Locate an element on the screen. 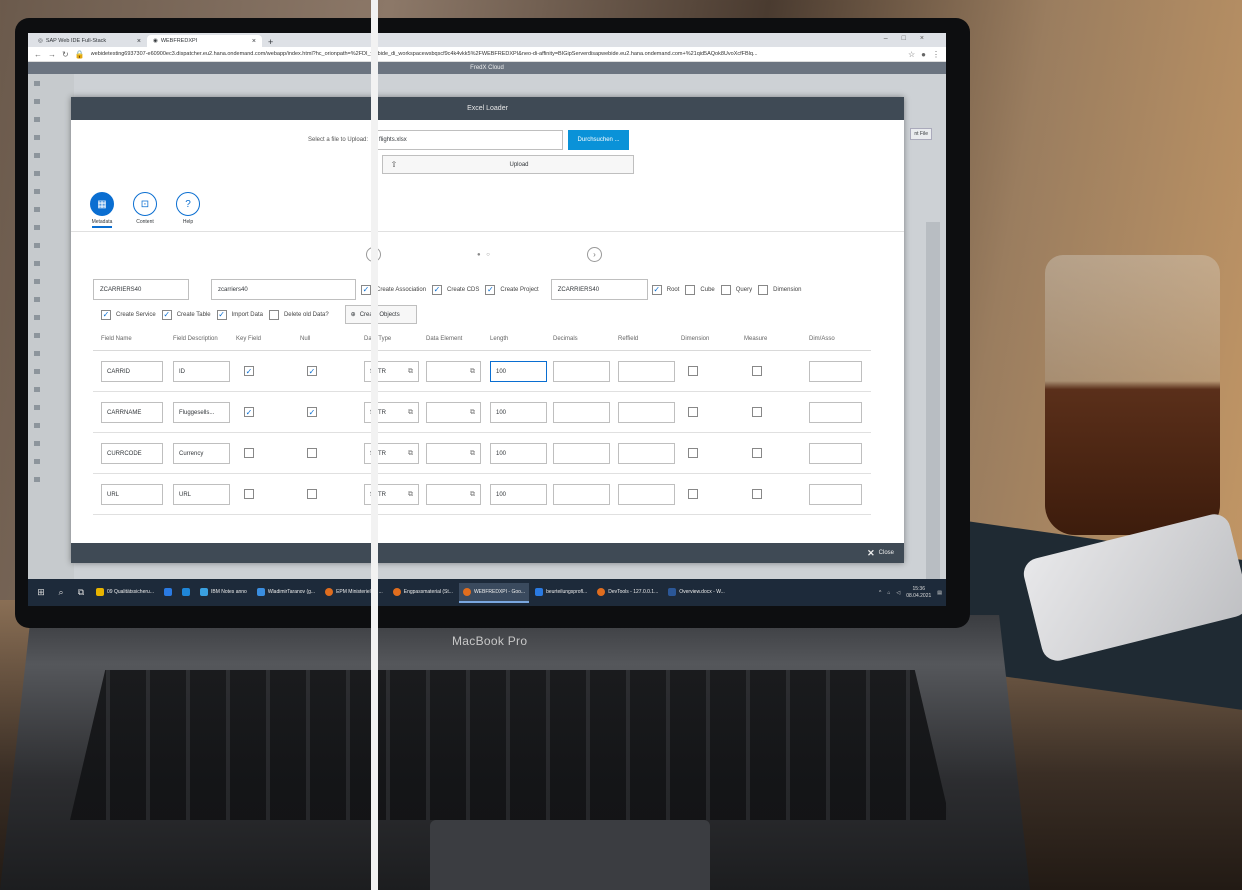 Image resolution: width=1242 pixels, height=890 pixels. create-table-checkbox: ✓ is located at coordinates (166, 314).